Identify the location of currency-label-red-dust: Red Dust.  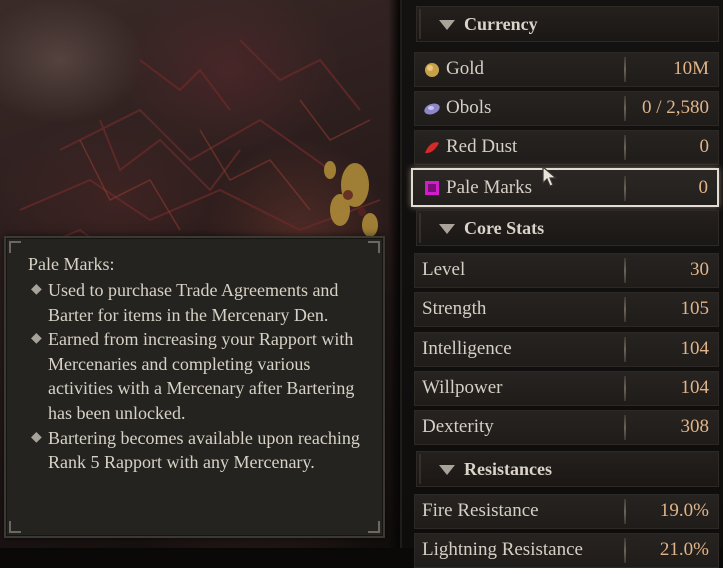
(482, 146).